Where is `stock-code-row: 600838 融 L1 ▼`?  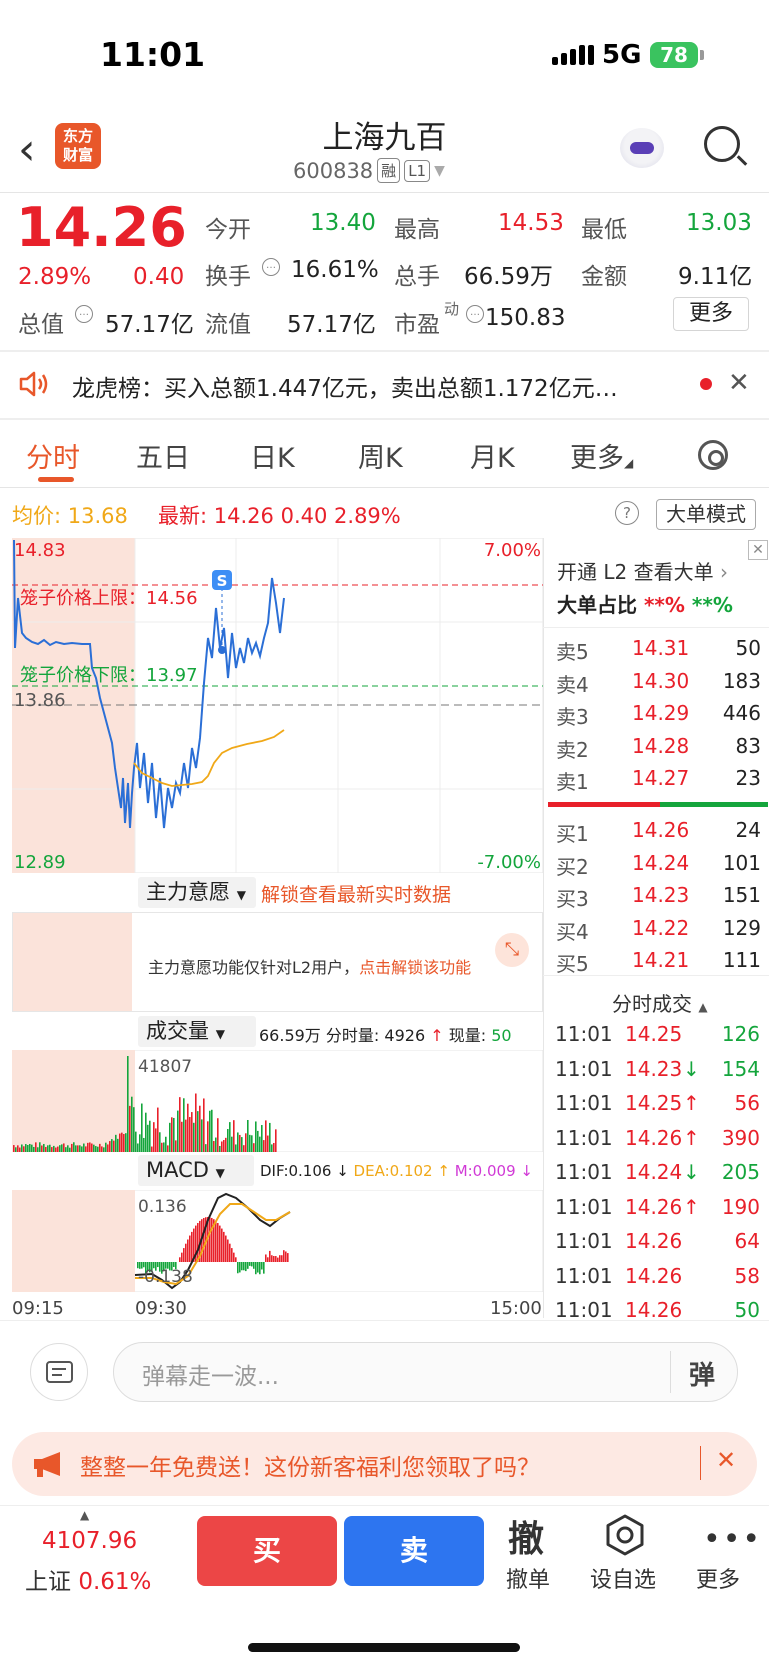 stock-code-row: 600838 融 L1 ▼ is located at coordinates (369, 170).